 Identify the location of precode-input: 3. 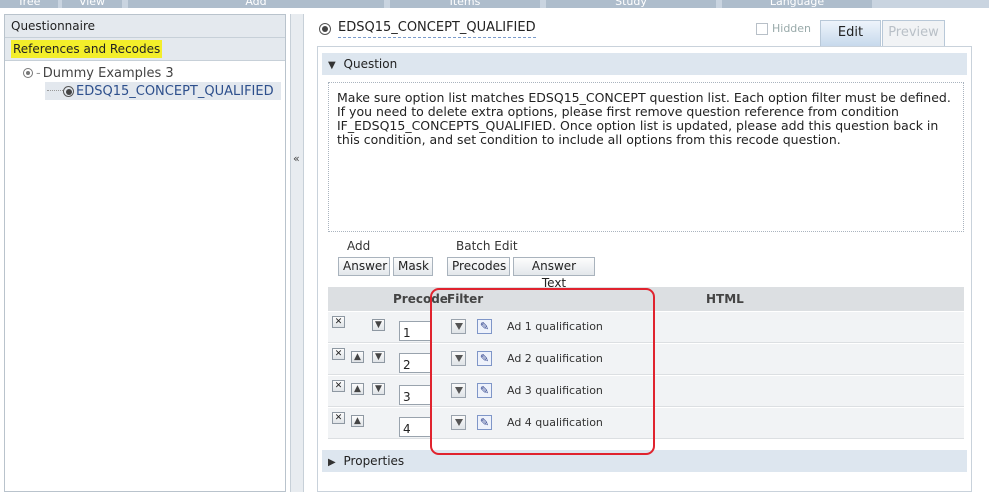
(415, 395).